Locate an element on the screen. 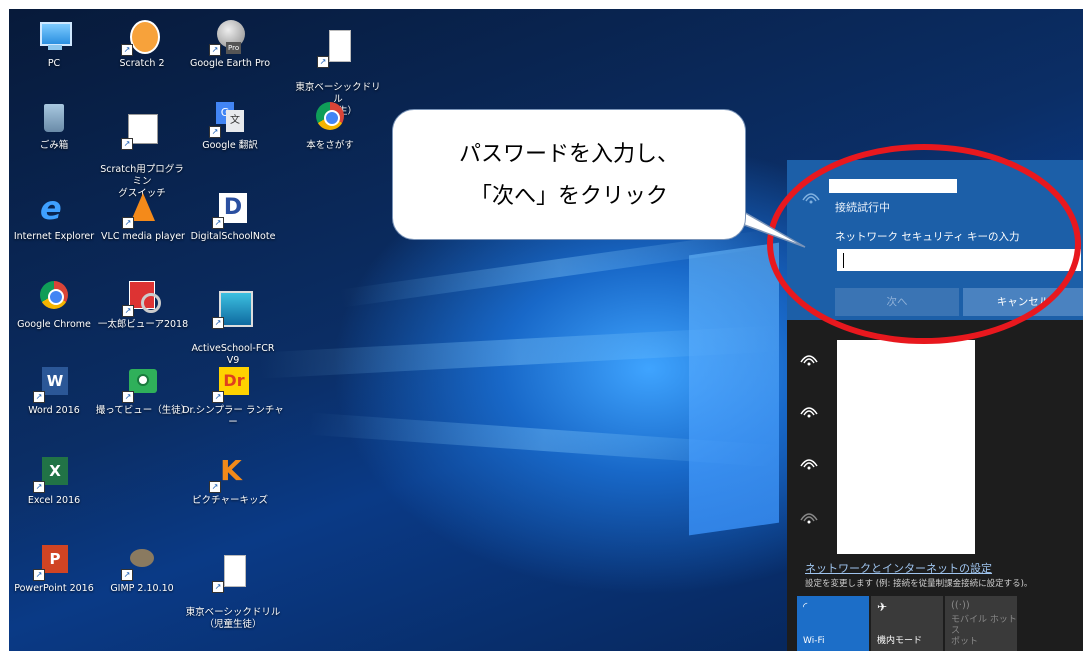 Image resolution: width=1083 pixels, height=651 pixels. excel-icon: X ↗ is located at coordinates (52, 474).